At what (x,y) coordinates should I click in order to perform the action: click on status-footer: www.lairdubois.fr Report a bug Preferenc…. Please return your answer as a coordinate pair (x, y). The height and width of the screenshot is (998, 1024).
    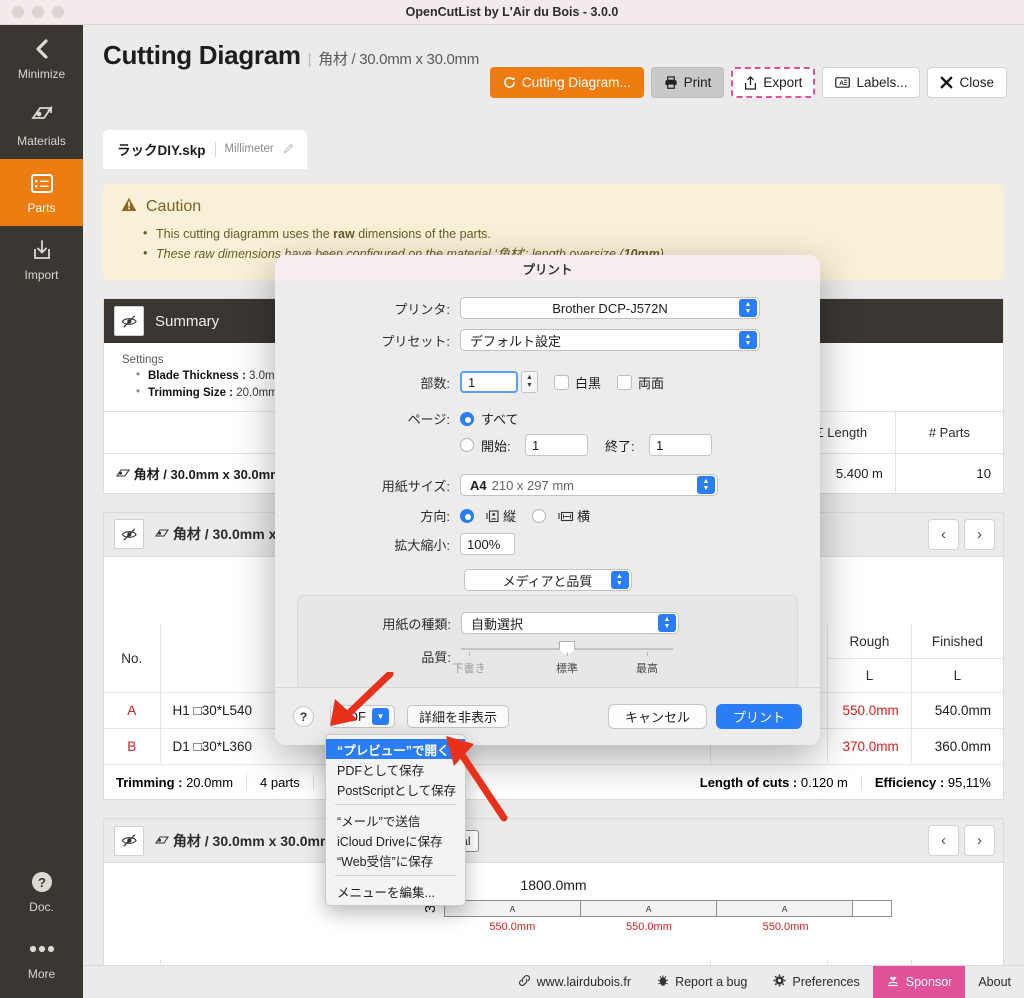
    Looking at the image, I should click on (553, 981).